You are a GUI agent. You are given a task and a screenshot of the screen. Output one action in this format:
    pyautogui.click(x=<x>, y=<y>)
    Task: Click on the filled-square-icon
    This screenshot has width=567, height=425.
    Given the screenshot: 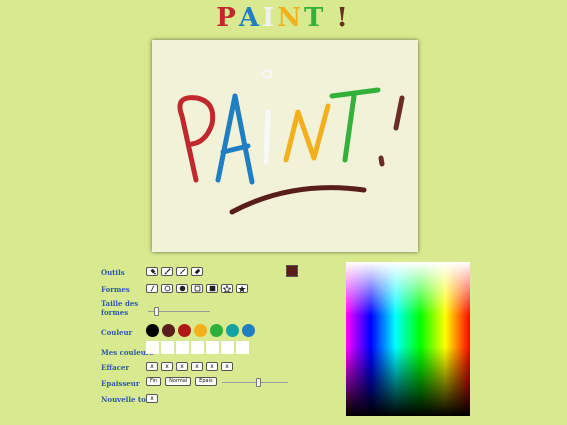 What is the action you would take?
    pyautogui.click(x=212, y=288)
    